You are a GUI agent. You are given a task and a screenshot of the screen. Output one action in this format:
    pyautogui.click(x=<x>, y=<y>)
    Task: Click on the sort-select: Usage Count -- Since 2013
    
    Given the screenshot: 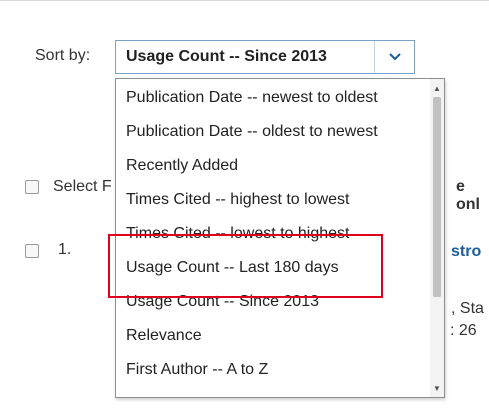 What is the action you would take?
    pyautogui.click(x=265, y=57)
    